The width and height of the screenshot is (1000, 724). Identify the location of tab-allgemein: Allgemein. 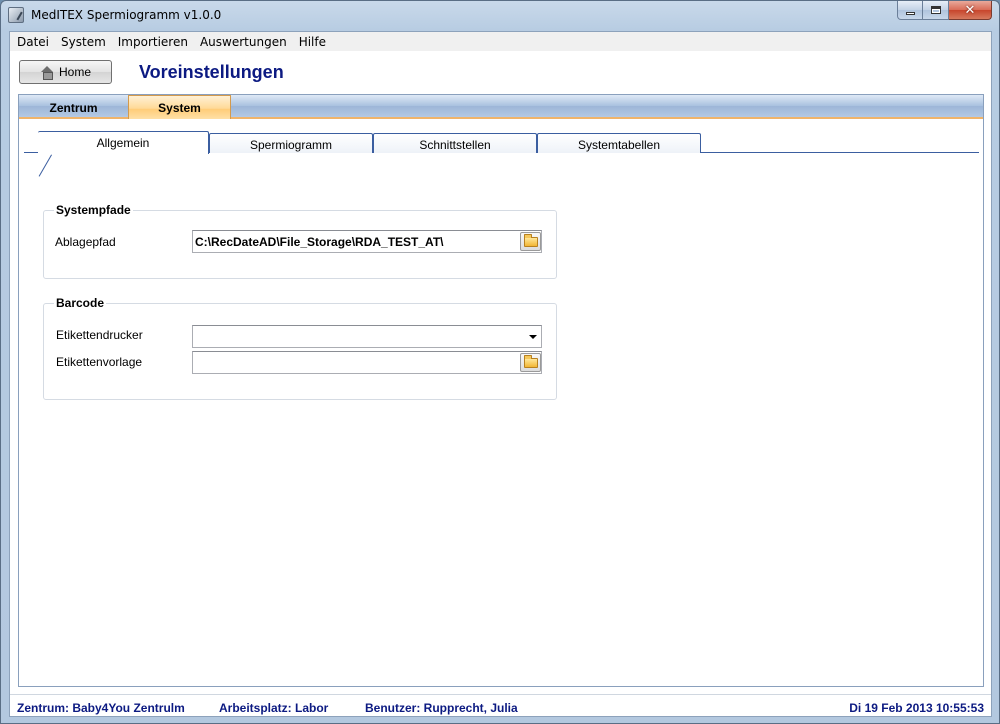
(123, 142).